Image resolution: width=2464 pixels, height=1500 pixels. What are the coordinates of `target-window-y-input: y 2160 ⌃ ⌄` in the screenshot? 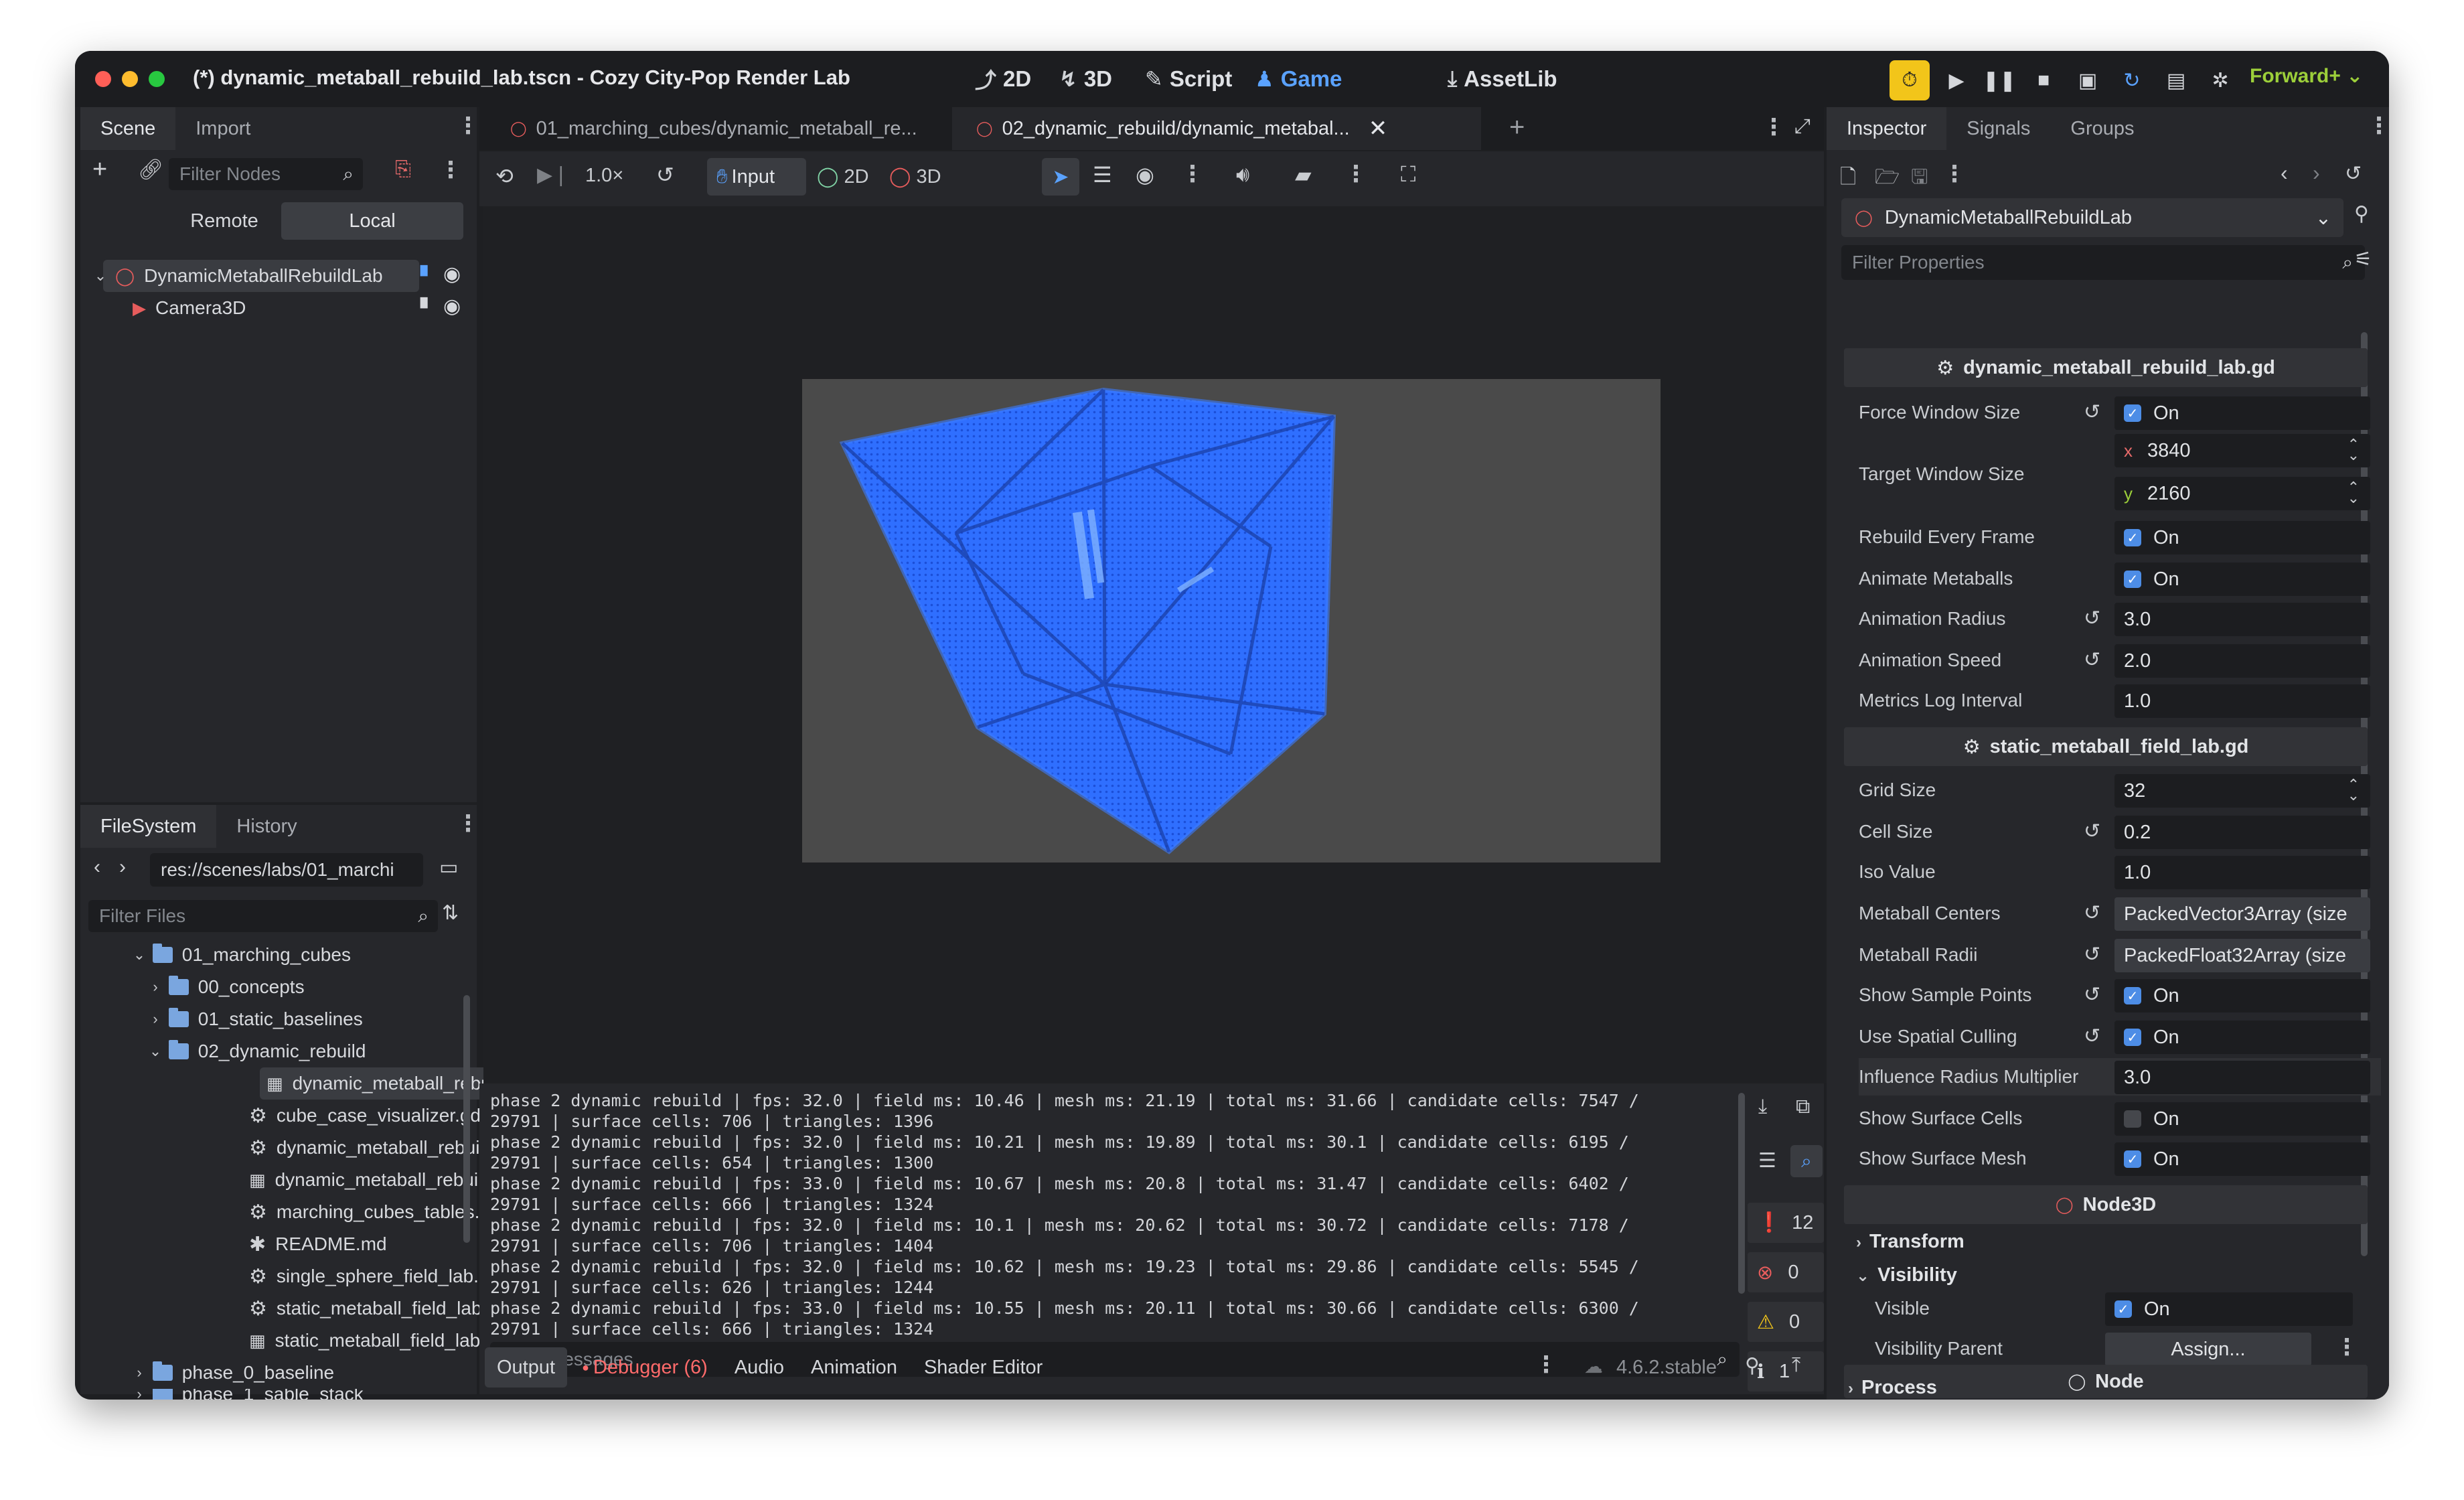 It's located at (2242, 493).